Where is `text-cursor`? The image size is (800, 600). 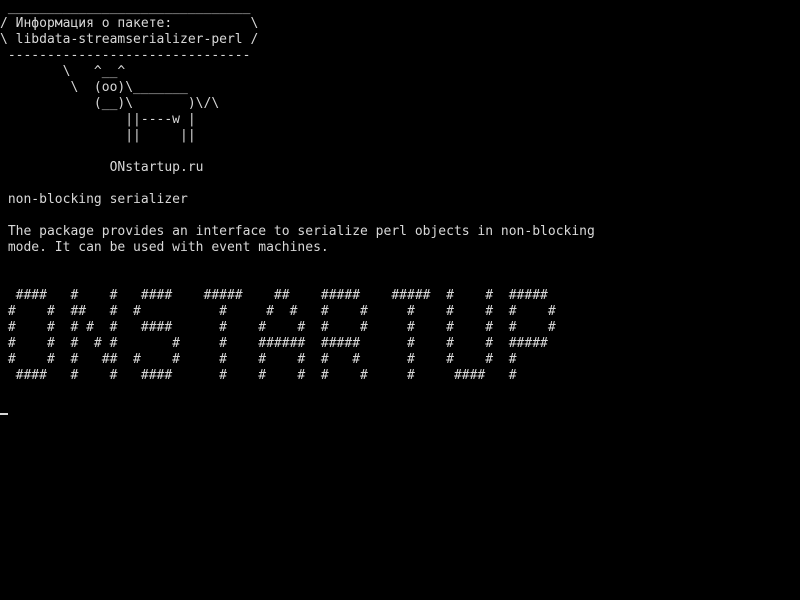 text-cursor is located at coordinates (4, 414).